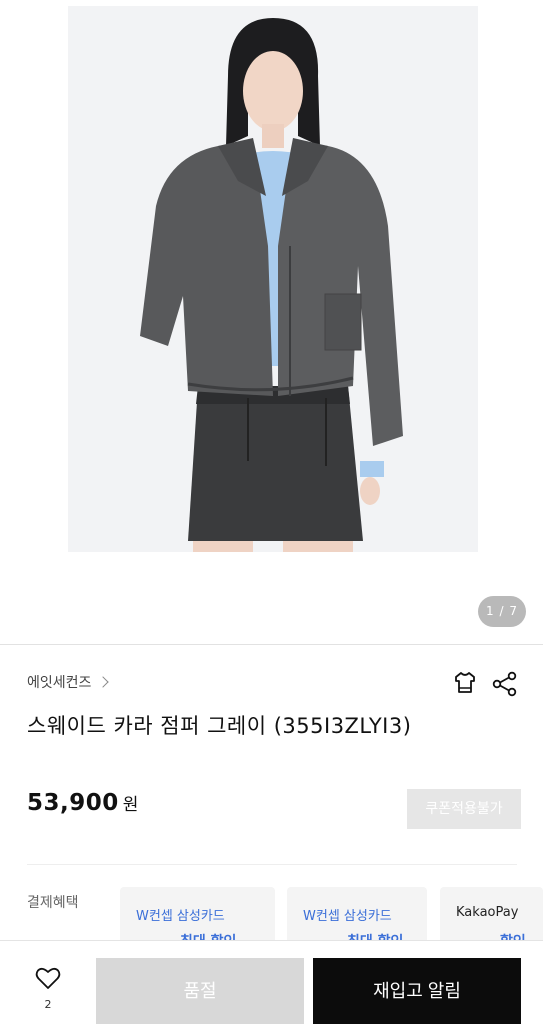 The image size is (543, 1024). What do you see at coordinates (219, 726) in the screenshot?
I see `product-title: 스웨이드 카라 점퍼 그레이 (355I3ZLYI3)` at bounding box center [219, 726].